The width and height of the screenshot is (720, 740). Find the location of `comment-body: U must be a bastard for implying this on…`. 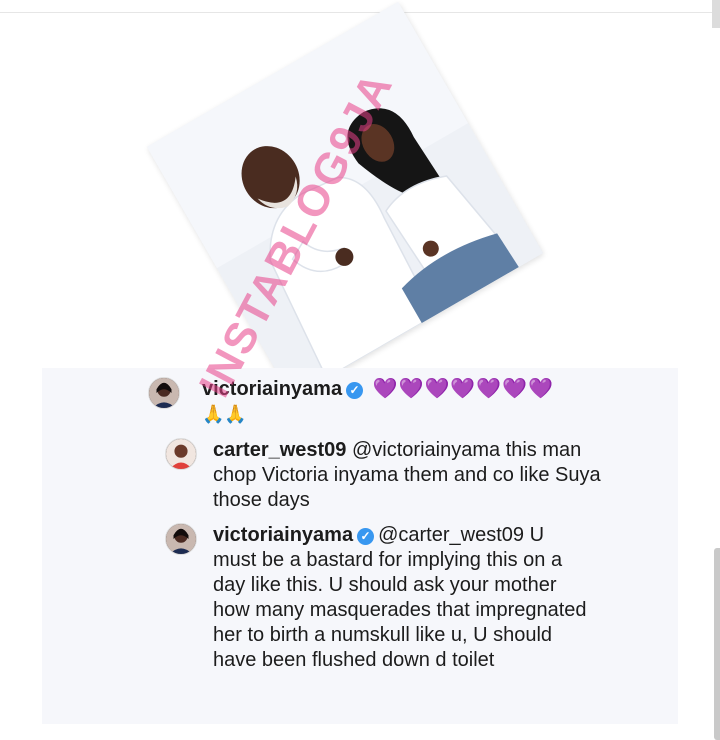

comment-body: U must be a bastard for implying this on… is located at coordinates (400, 597).